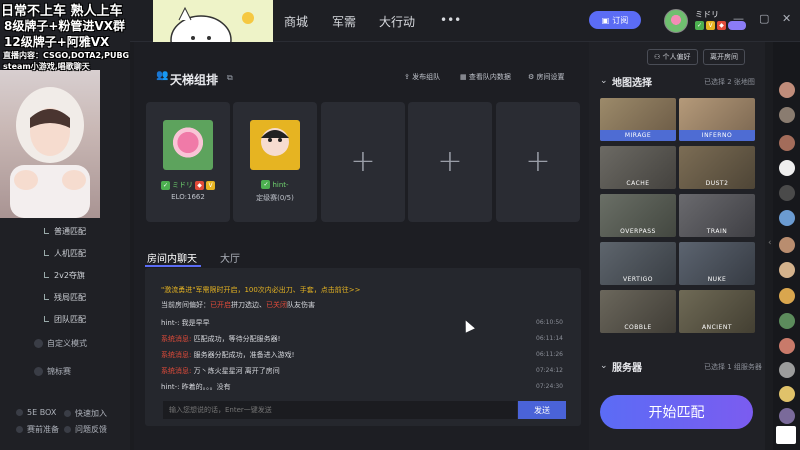 Image resolution: width=800 pixels, height=450 pixels. What do you see at coordinates (36, 412) in the screenshot?
I see `se-box-link: 5E BOX` at bounding box center [36, 412].